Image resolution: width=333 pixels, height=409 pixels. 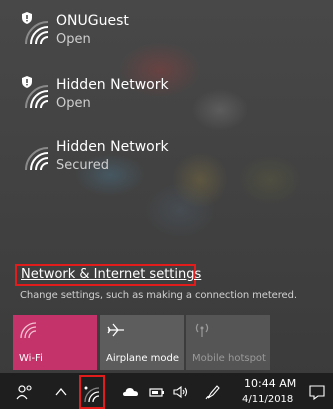 I want to click on clock-date: 4/11/2018, so click(x=267, y=399).